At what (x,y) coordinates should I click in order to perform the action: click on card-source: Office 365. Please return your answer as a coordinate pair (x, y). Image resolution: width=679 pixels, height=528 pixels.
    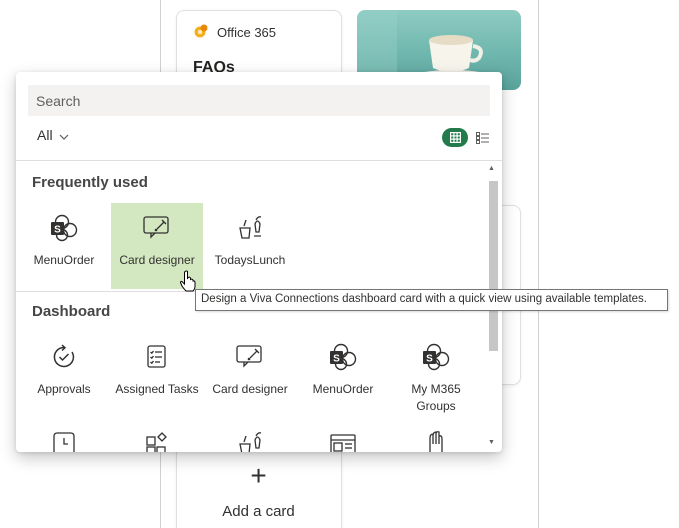
    Looking at the image, I should click on (234, 32).